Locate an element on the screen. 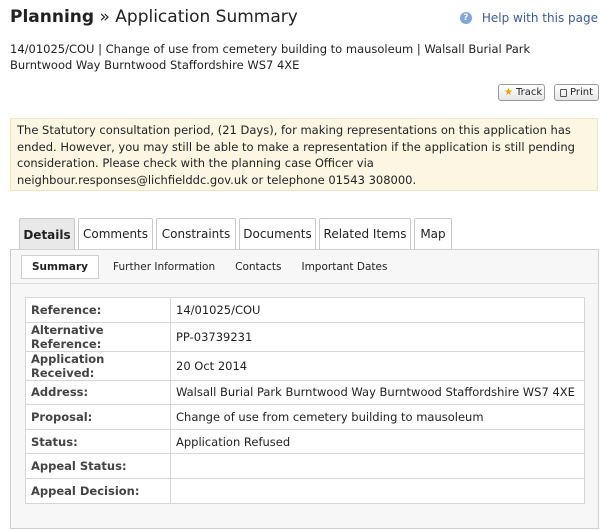  tab-related-items: Related Items is located at coordinates (365, 233).